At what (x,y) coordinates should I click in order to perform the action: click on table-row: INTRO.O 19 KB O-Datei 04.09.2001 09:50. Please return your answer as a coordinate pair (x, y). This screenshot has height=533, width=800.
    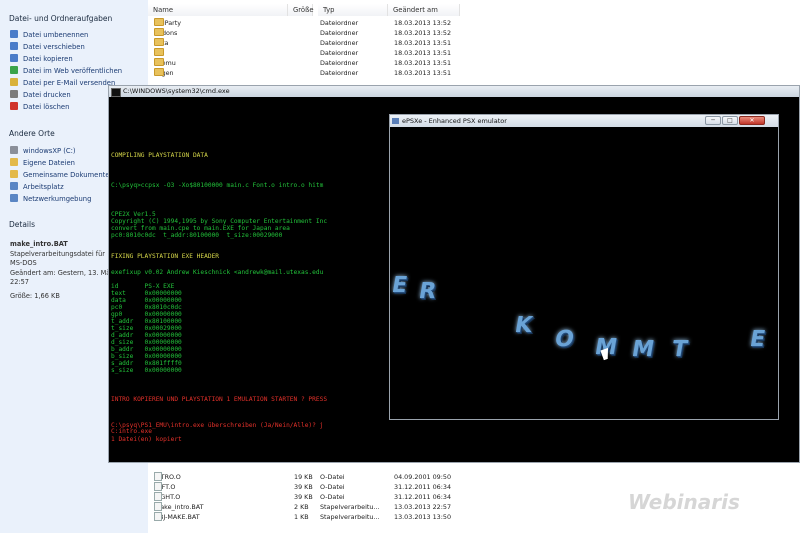
    Looking at the image, I should click on (304, 477).